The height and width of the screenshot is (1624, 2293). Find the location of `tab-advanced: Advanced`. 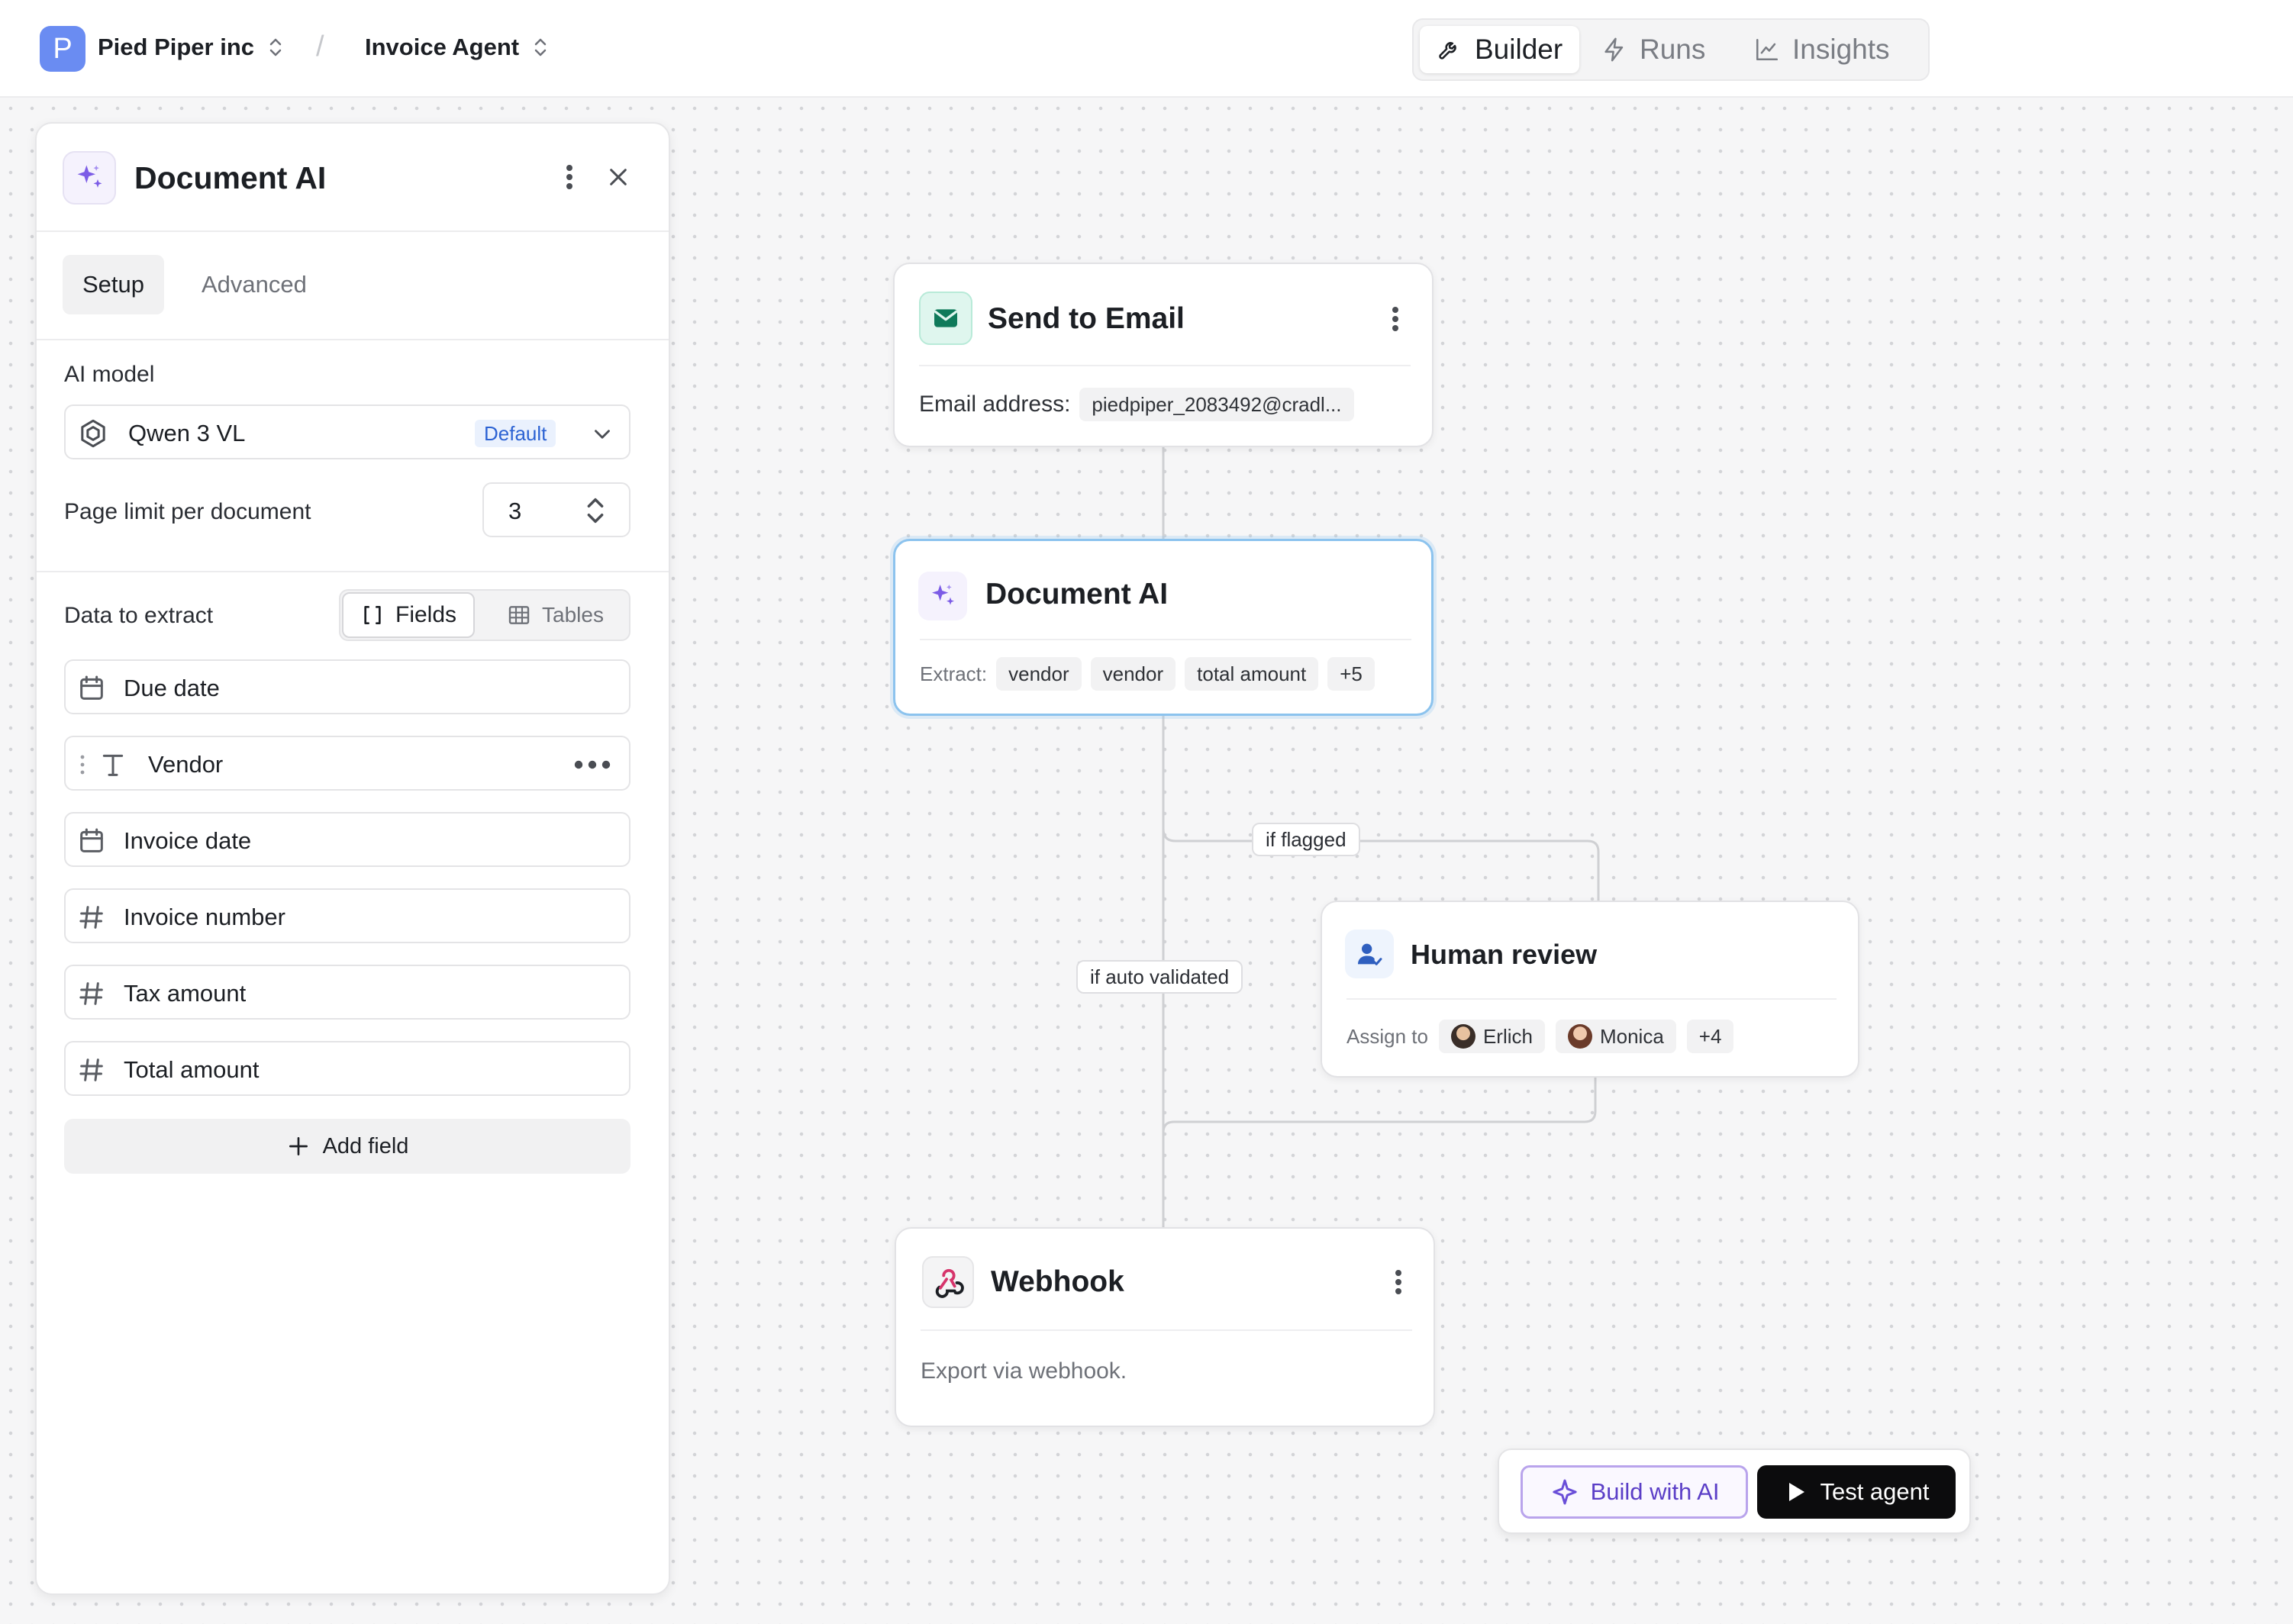

tab-advanced: Advanced is located at coordinates (255, 284).